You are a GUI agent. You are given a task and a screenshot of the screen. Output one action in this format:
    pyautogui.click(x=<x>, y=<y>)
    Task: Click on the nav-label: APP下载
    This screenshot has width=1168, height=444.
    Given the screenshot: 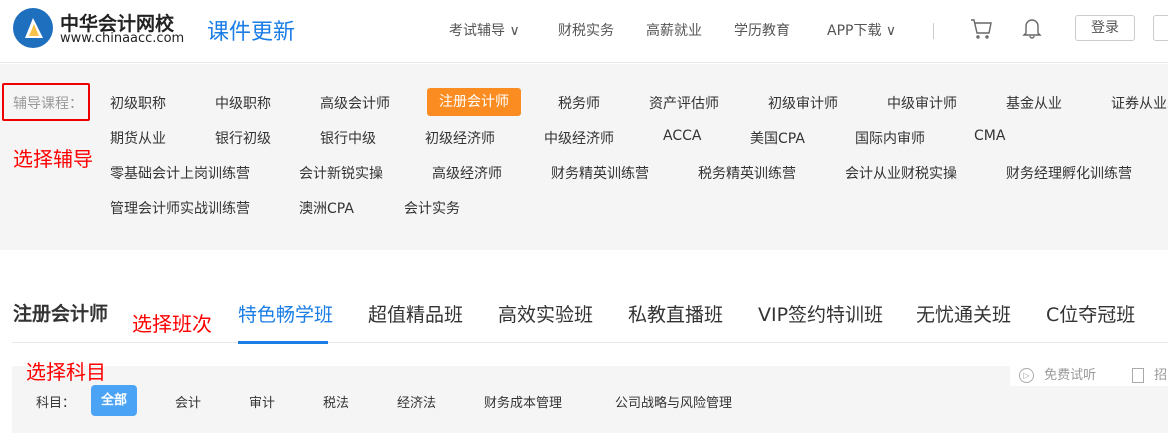 What is the action you would take?
    pyautogui.click(x=854, y=31)
    